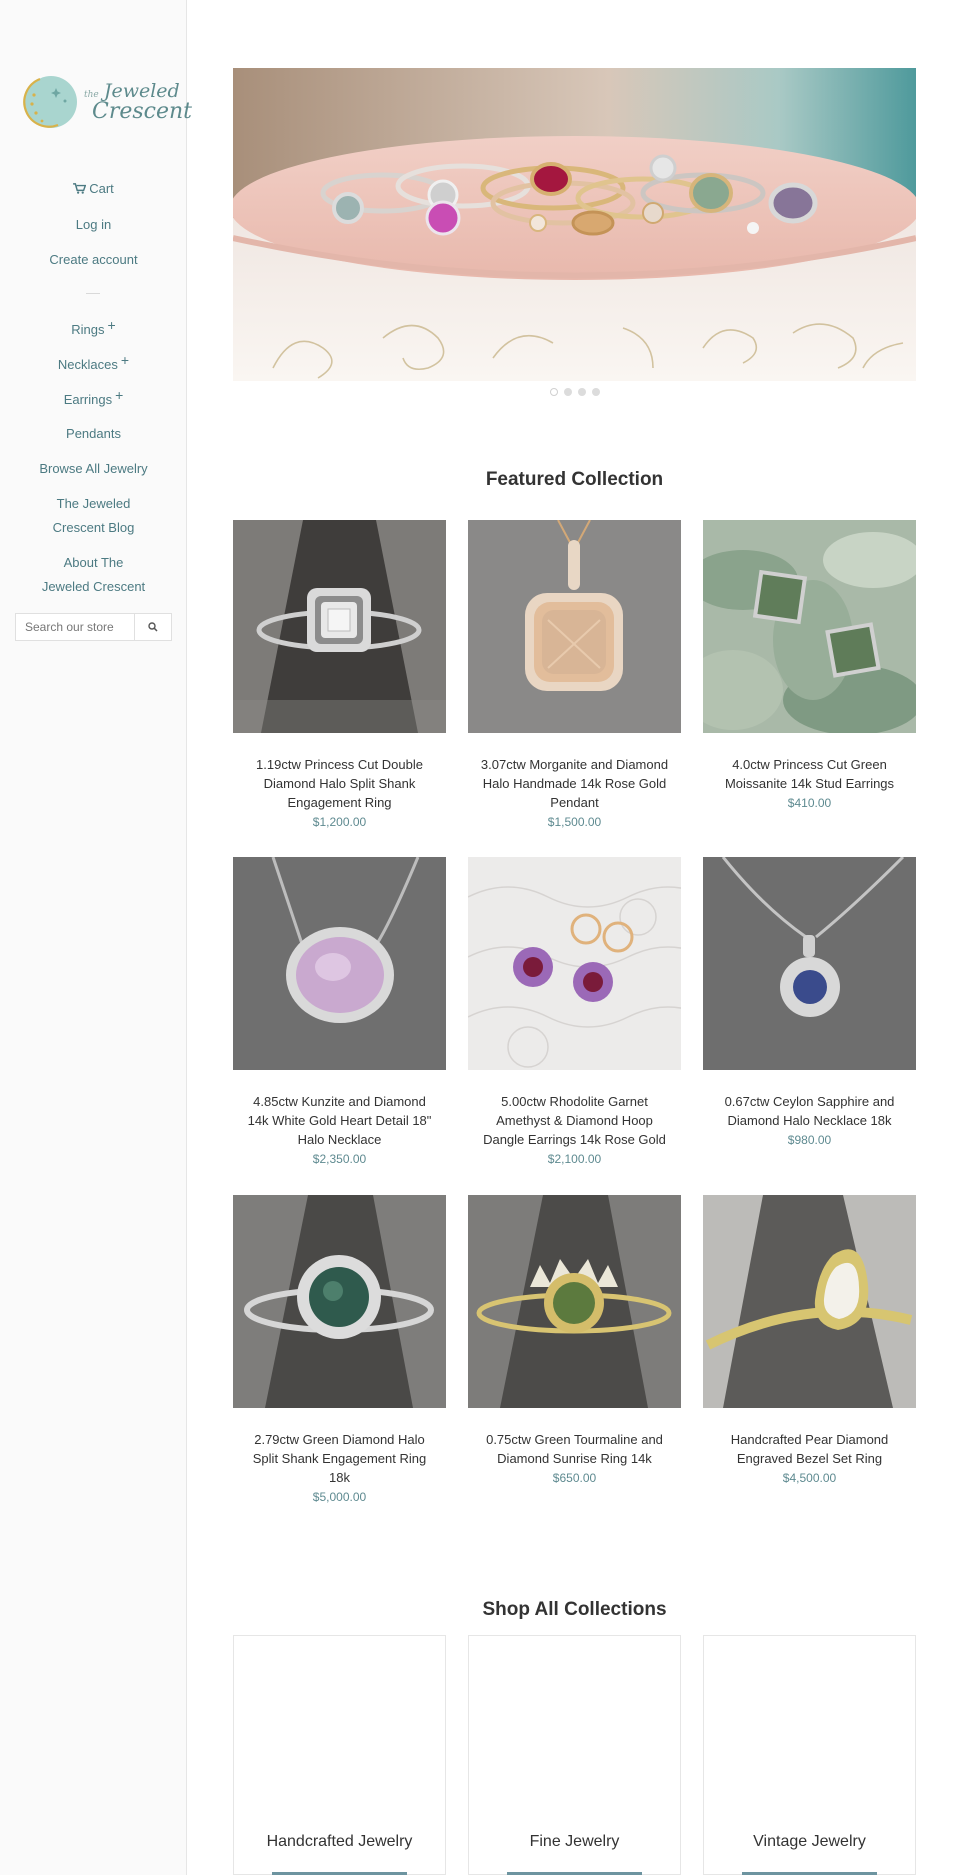  What do you see at coordinates (88, 329) in the screenshot?
I see `nav-item-label: Rings` at bounding box center [88, 329].